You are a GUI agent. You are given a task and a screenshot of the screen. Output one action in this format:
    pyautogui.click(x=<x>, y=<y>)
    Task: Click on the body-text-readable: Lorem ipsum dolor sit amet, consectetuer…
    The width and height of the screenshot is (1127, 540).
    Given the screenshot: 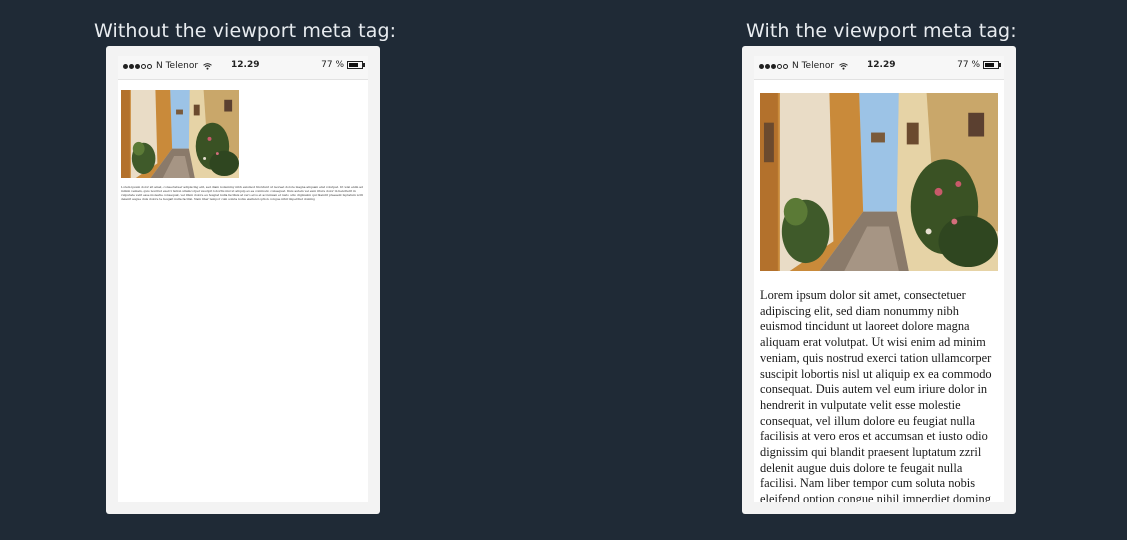 What is the action you would take?
    pyautogui.click(x=876, y=395)
    